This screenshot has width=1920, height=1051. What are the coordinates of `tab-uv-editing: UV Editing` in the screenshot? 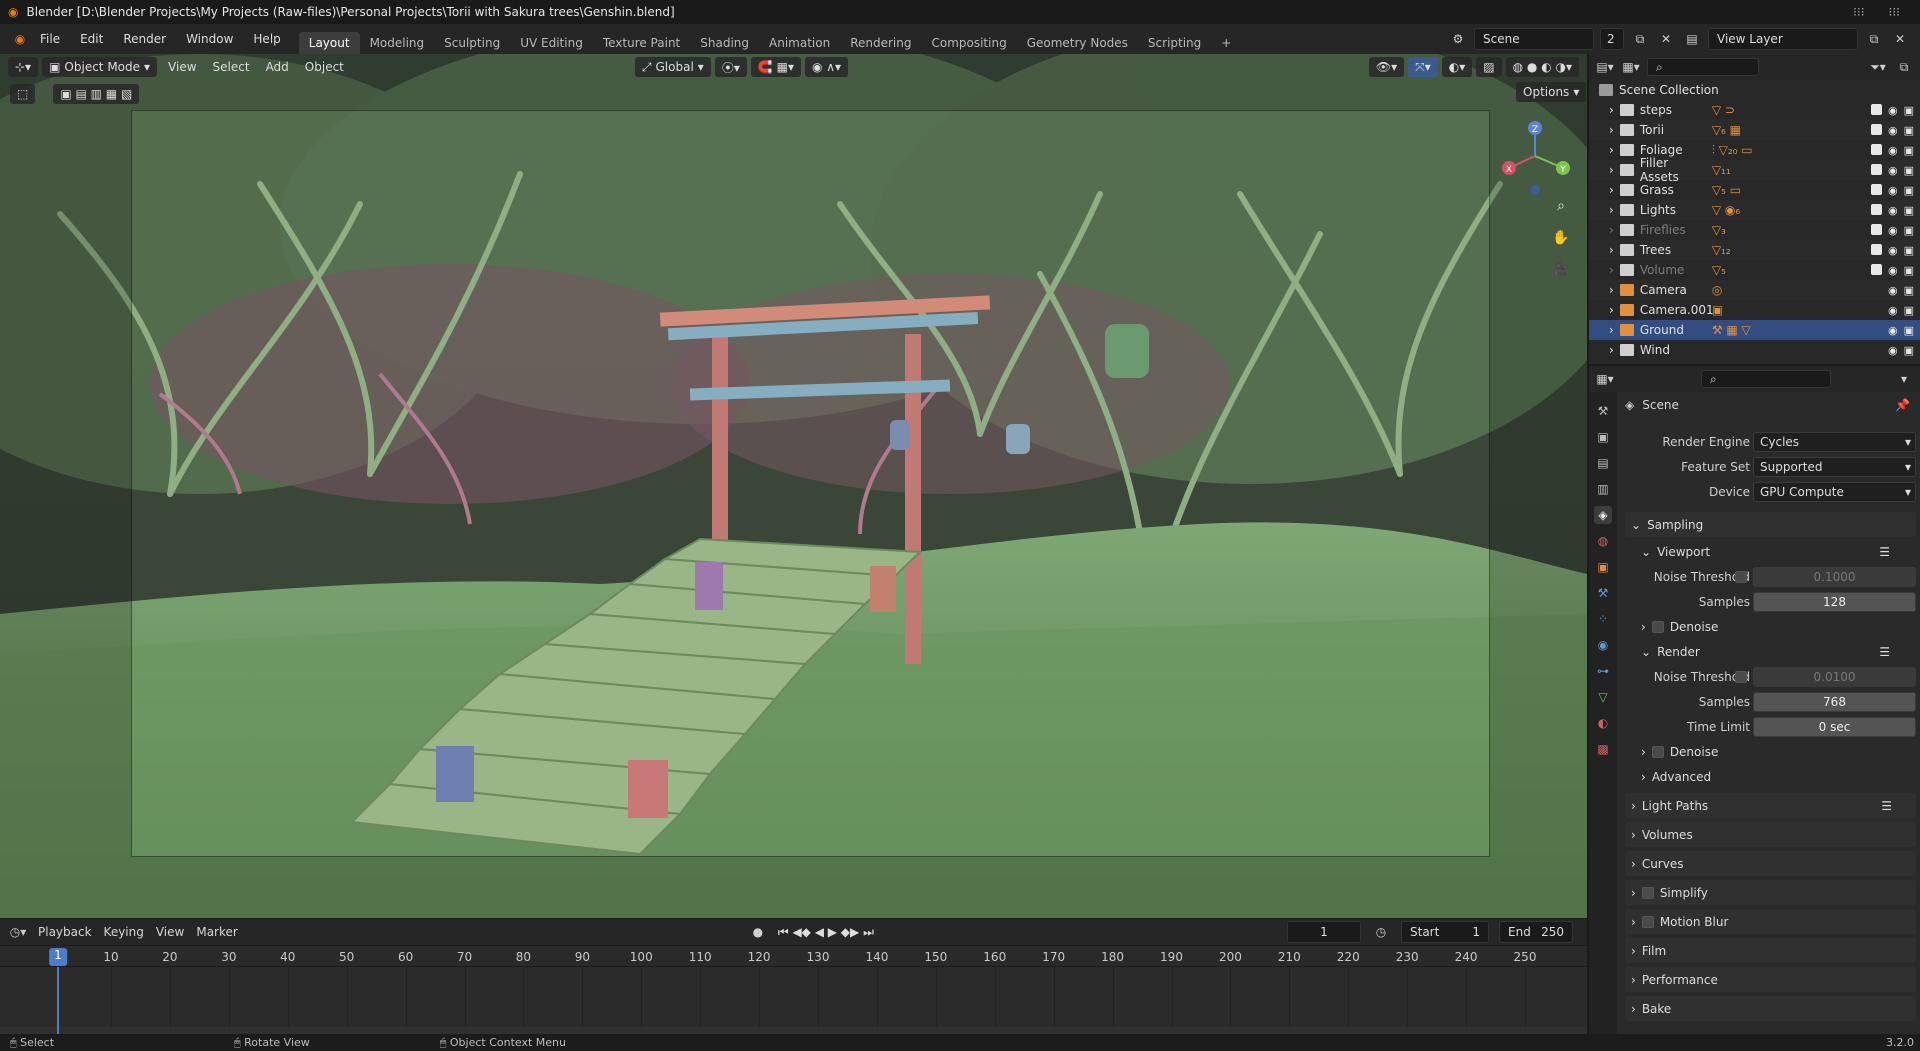 It's located at (551, 43).